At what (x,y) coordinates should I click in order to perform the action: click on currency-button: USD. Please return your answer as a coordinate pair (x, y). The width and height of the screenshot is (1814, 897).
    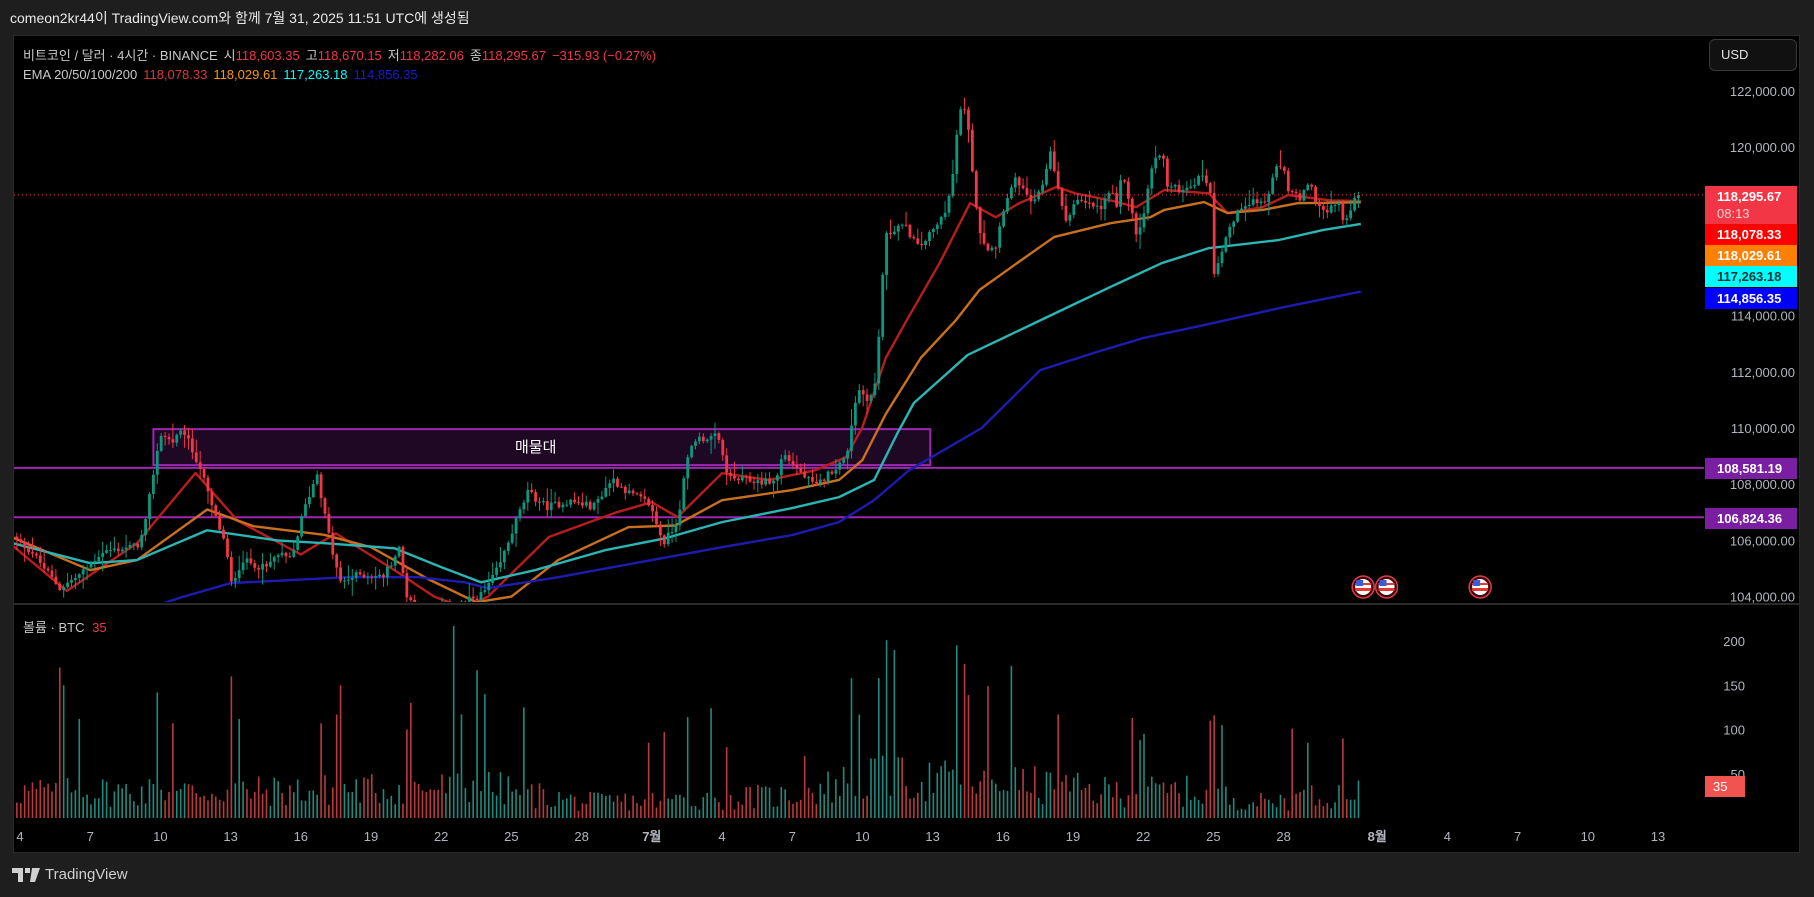
    Looking at the image, I should click on (1753, 55).